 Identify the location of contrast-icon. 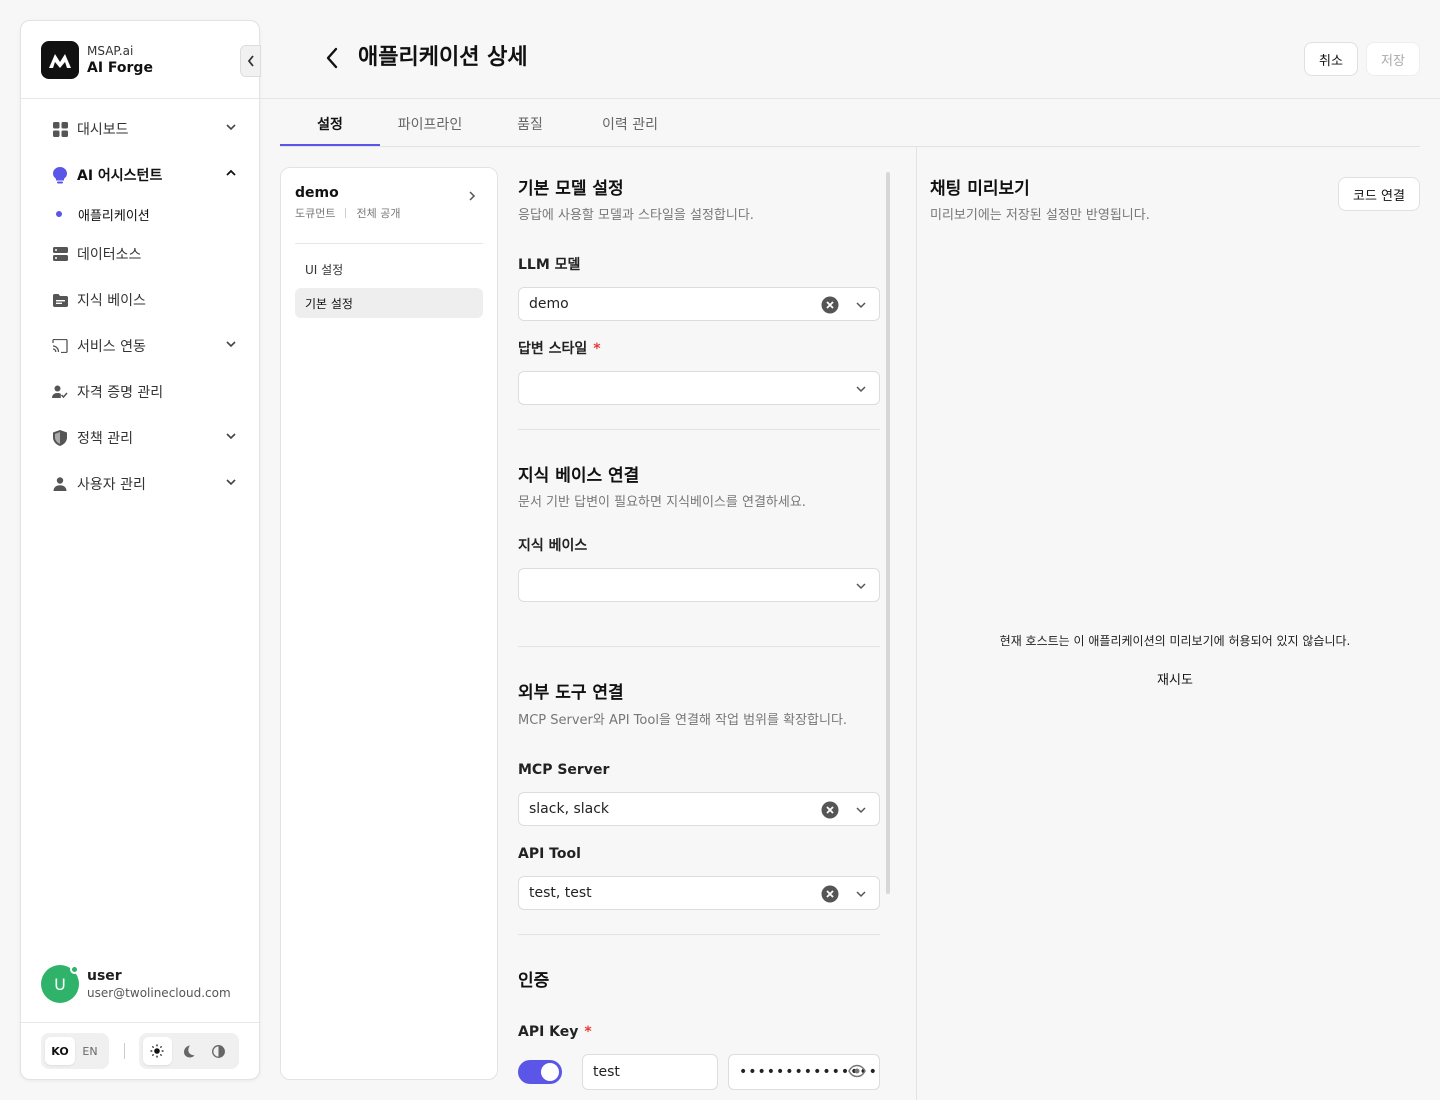
(219, 1051).